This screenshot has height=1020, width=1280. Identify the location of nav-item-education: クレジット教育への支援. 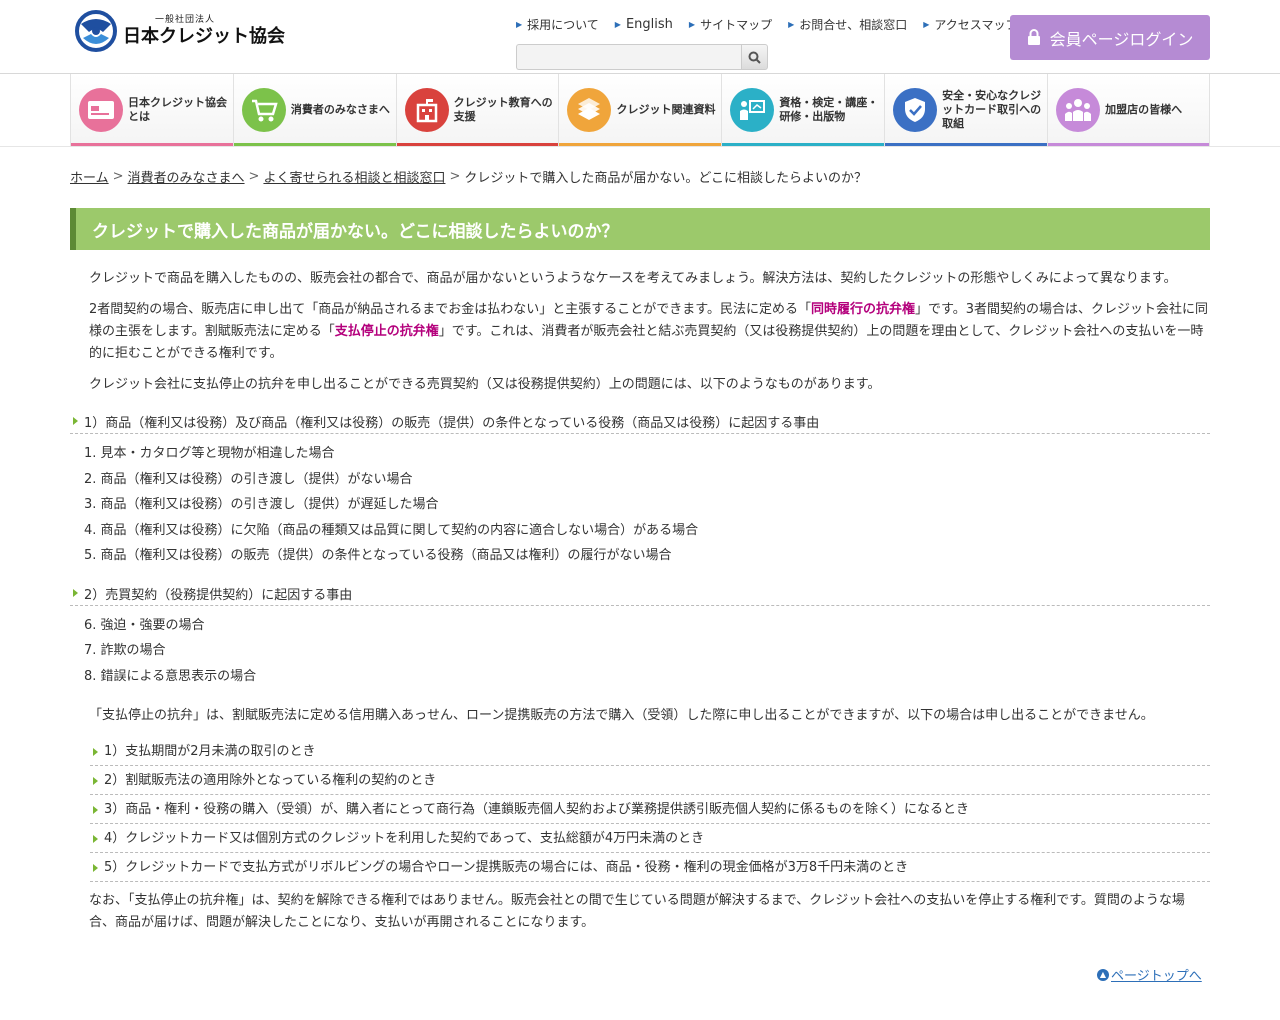
(477, 110).